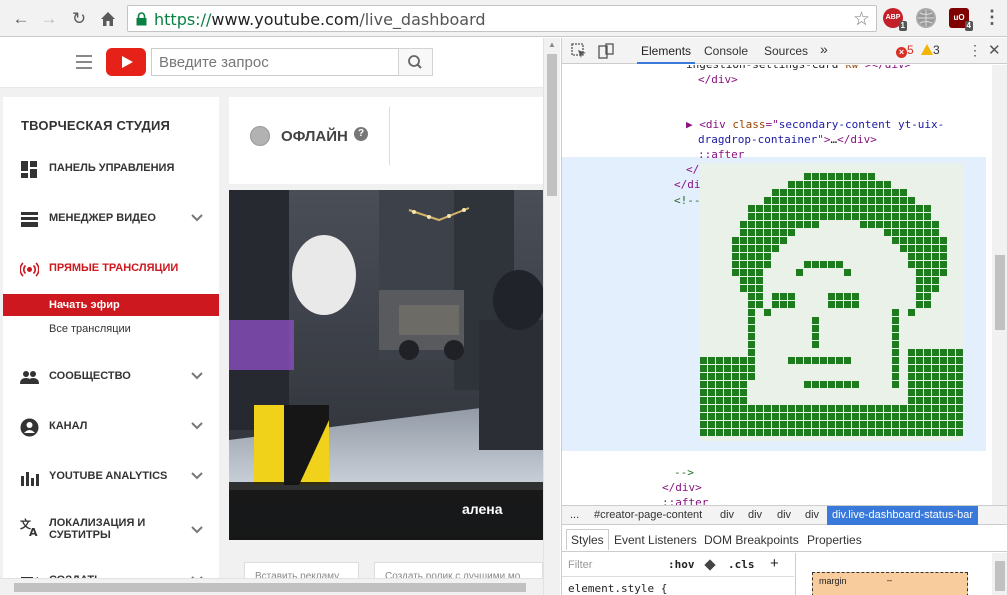 This screenshot has height=595, width=1007. Describe the element at coordinates (271, 586) in the screenshot. I see `horizontal-scrollbar` at that location.